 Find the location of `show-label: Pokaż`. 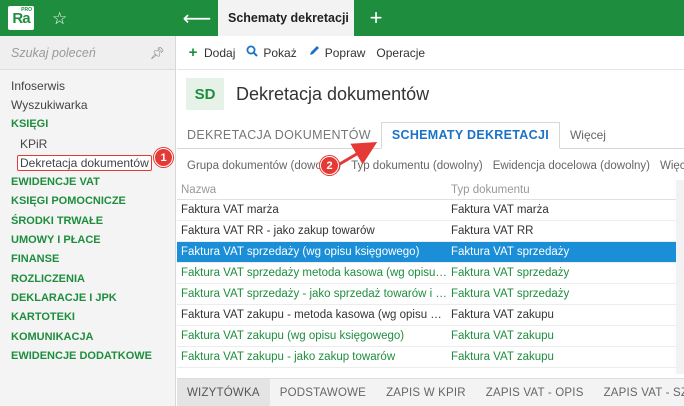

show-label: Pokaż is located at coordinates (280, 52).